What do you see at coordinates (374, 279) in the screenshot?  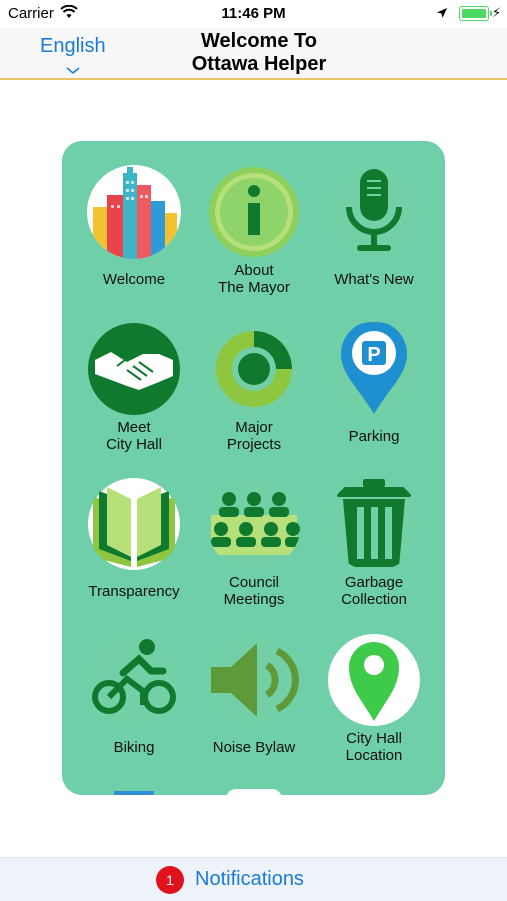 I see `tile-label: What's New` at bounding box center [374, 279].